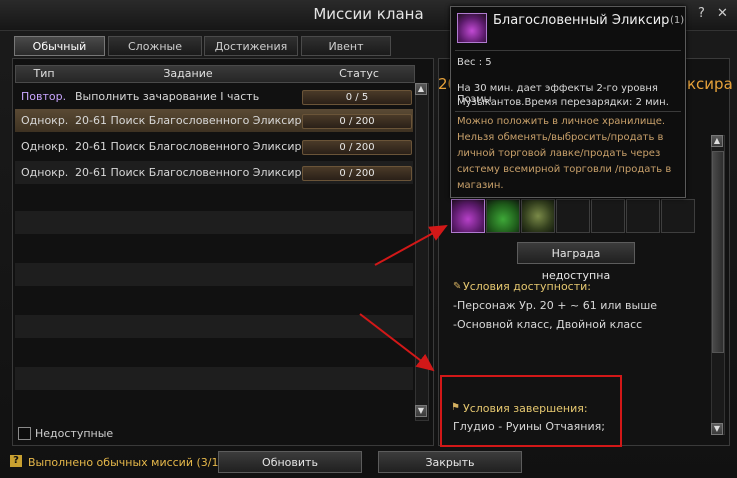  Describe the element at coordinates (564, 169) in the screenshot. I see `tooltip-restriction: систему всемирной торговли /продать в` at that location.